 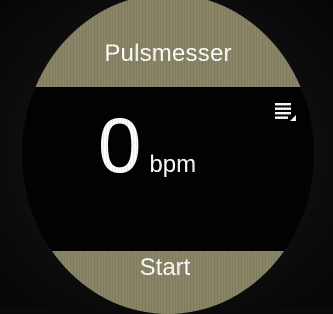 I want to click on heart-rate-value: 0, so click(x=120, y=145).